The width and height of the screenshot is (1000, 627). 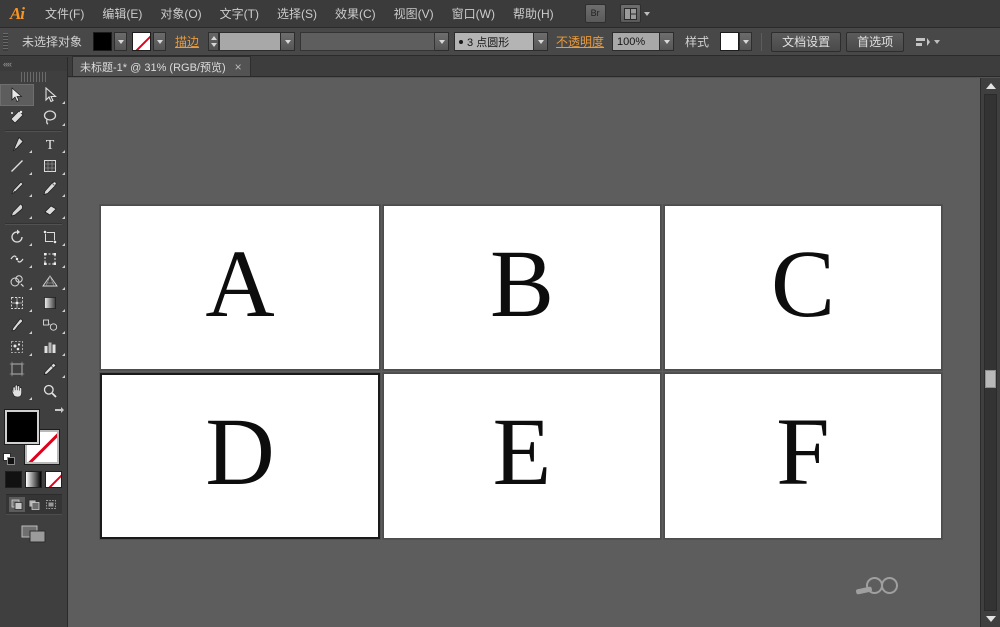 I want to click on graphic-style-input: 3 点圆形, so click(x=494, y=41).